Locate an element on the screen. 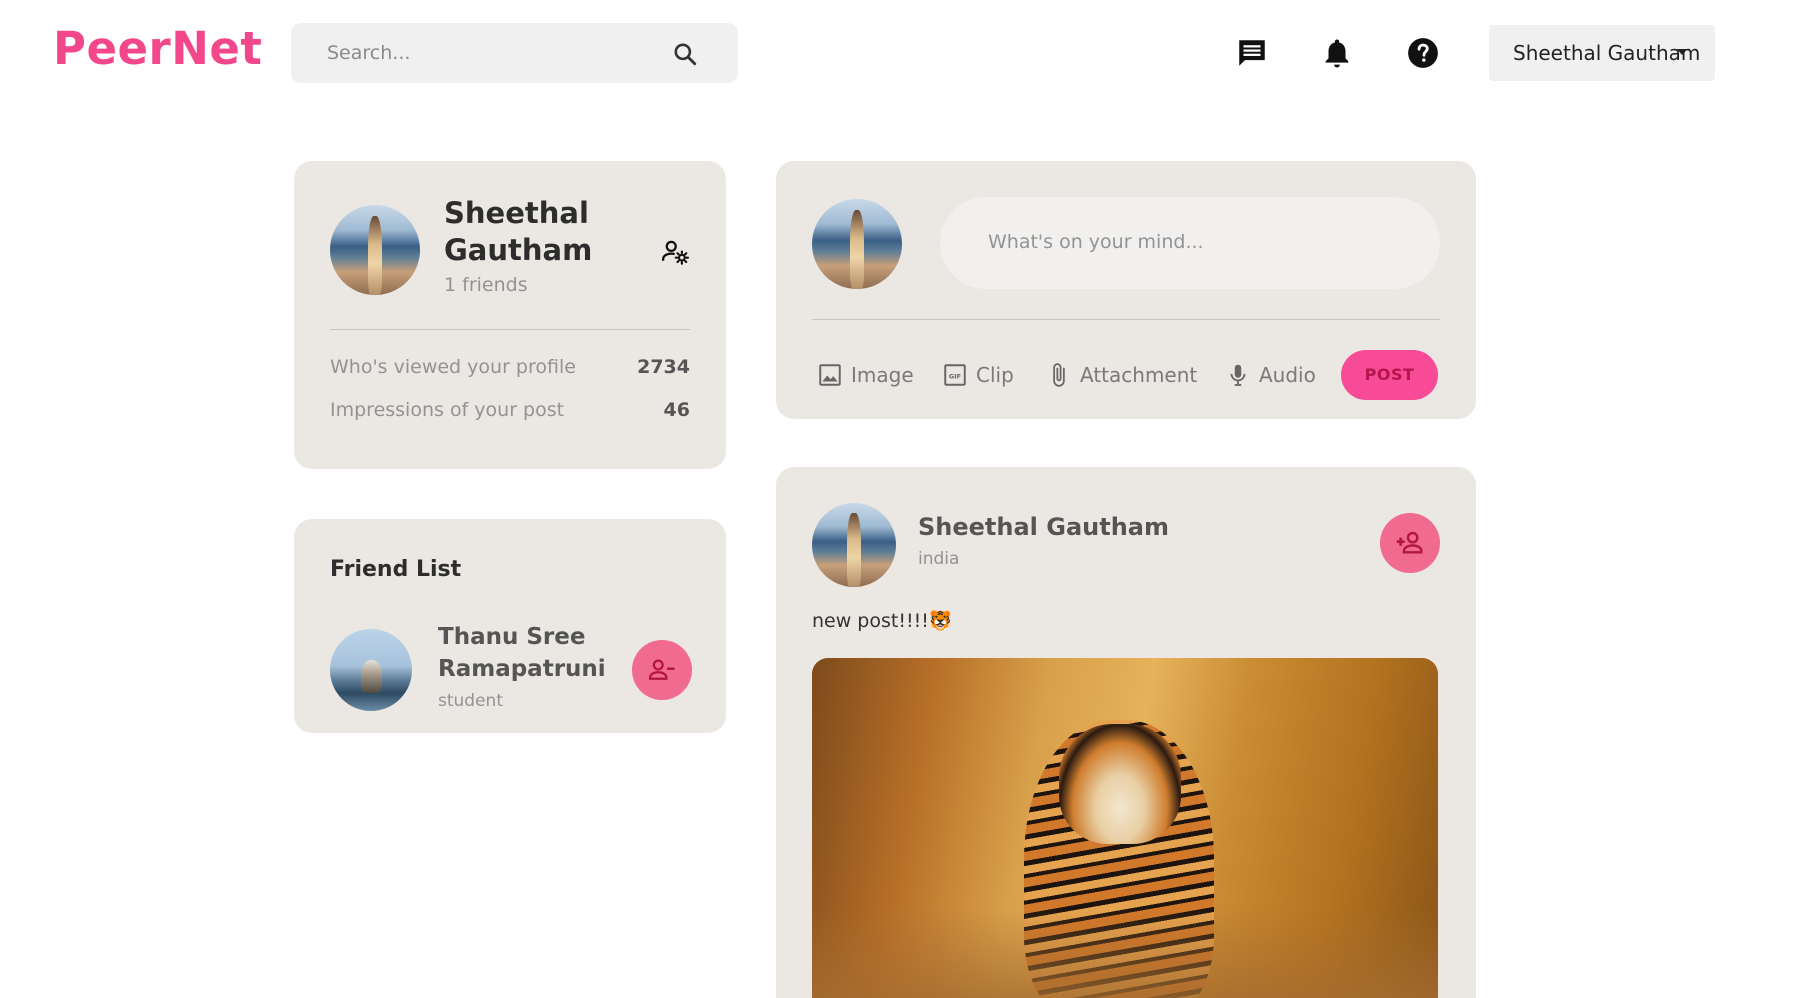 The image size is (1802, 998). friend-list-title: Friend List is located at coordinates (396, 569).